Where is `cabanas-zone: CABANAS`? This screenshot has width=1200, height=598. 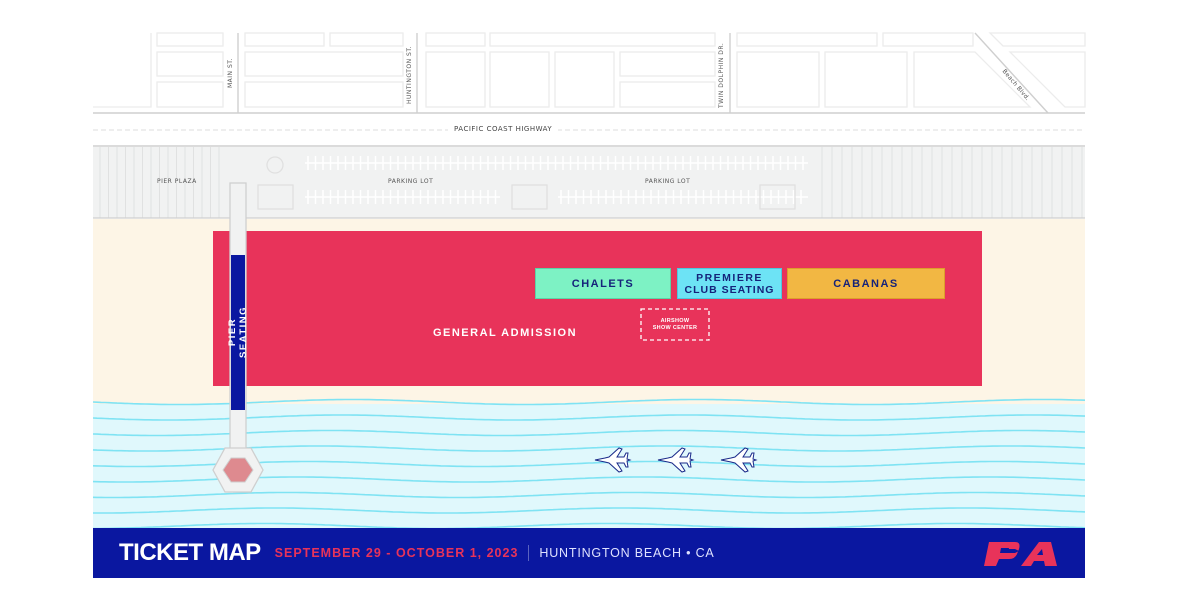
cabanas-zone: CABANAS is located at coordinates (866, 283).